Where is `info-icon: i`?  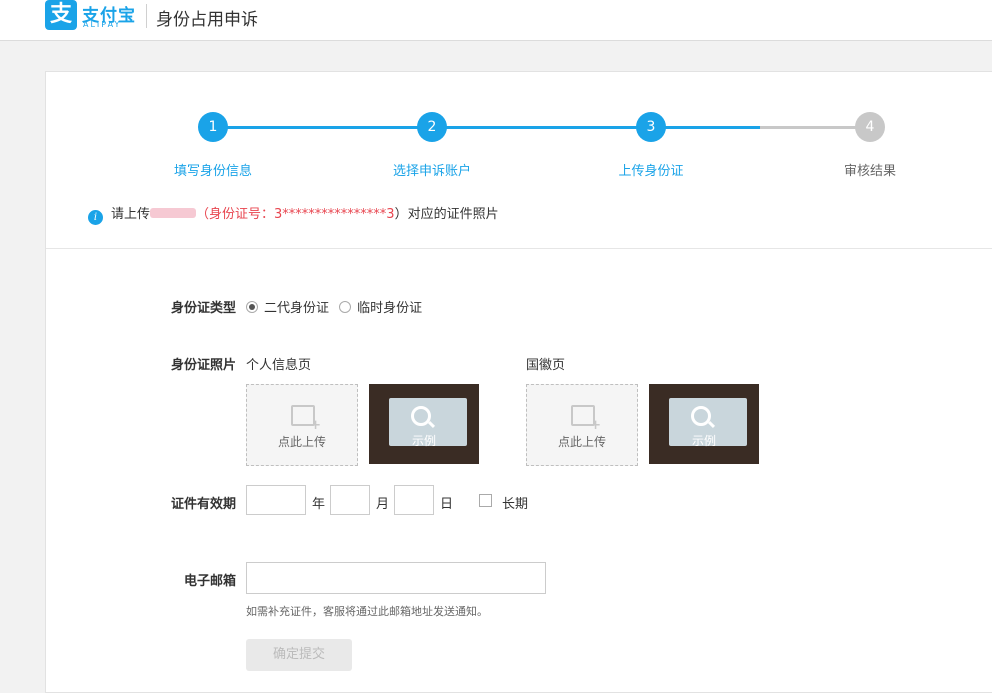
info-icon: i is located at coordinates (95, 217).